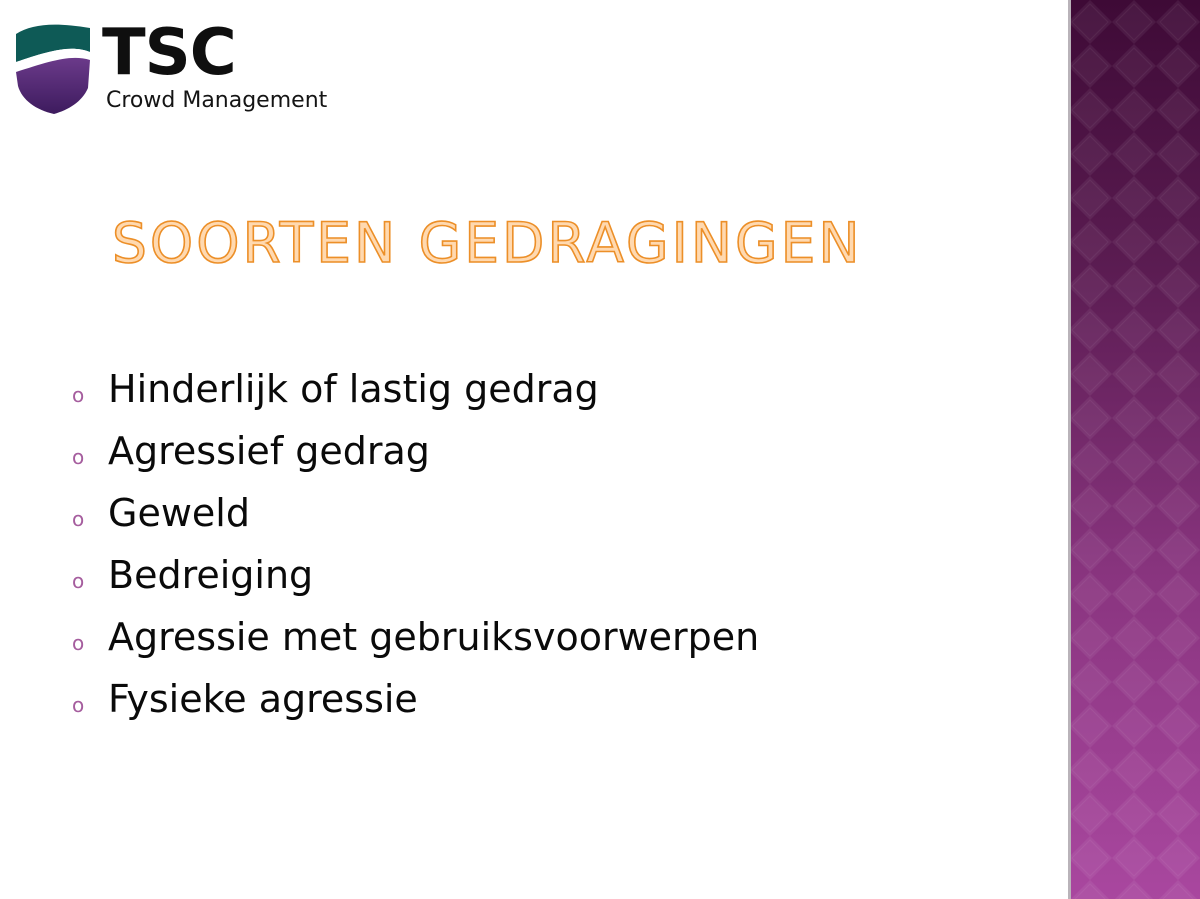  I want to click on brand-subtitle: Crowd Management, so click(217, 100).